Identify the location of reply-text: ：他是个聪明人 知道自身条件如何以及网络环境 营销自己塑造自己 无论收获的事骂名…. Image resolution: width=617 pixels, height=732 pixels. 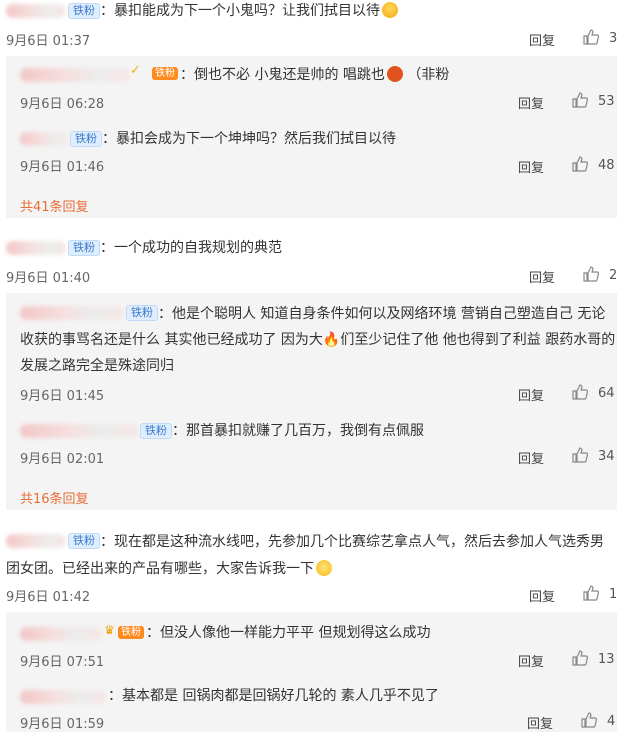
(318, 340).